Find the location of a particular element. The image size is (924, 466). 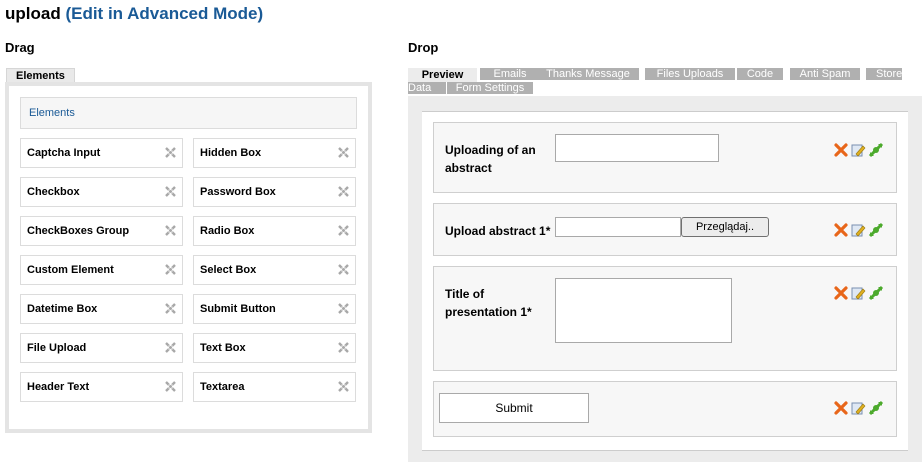

advanced-mode-link: (Edit in Advanced Mode) is located at coordinates (164, 13).